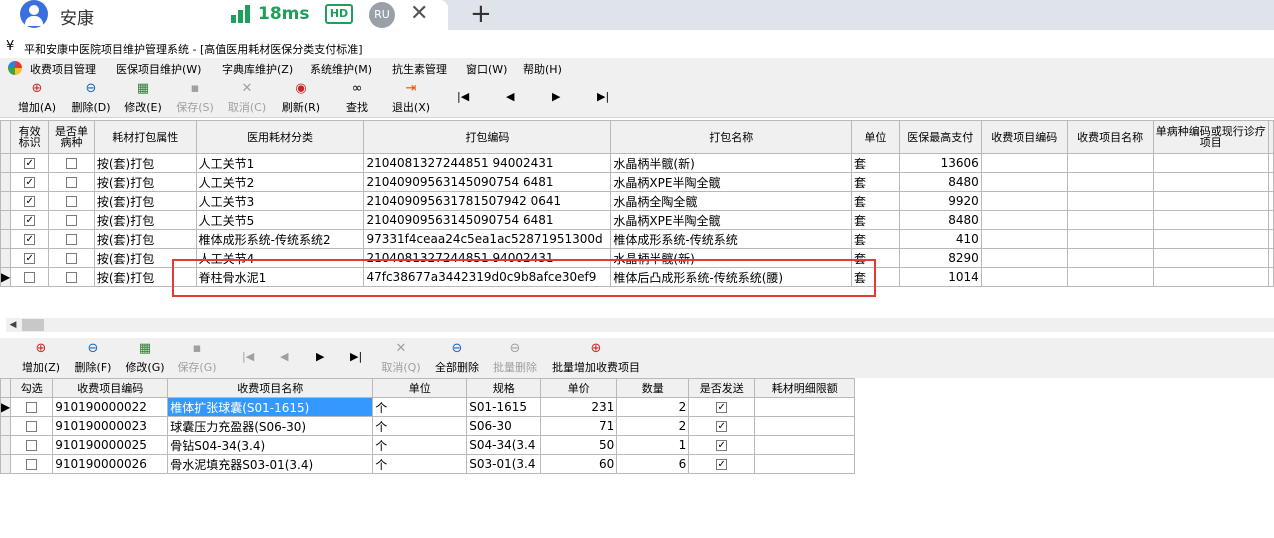  Describe the element at coordinates (457, 357) in the screenshot. I see `delete-all-button: ⊖ 全部删除` at that location.